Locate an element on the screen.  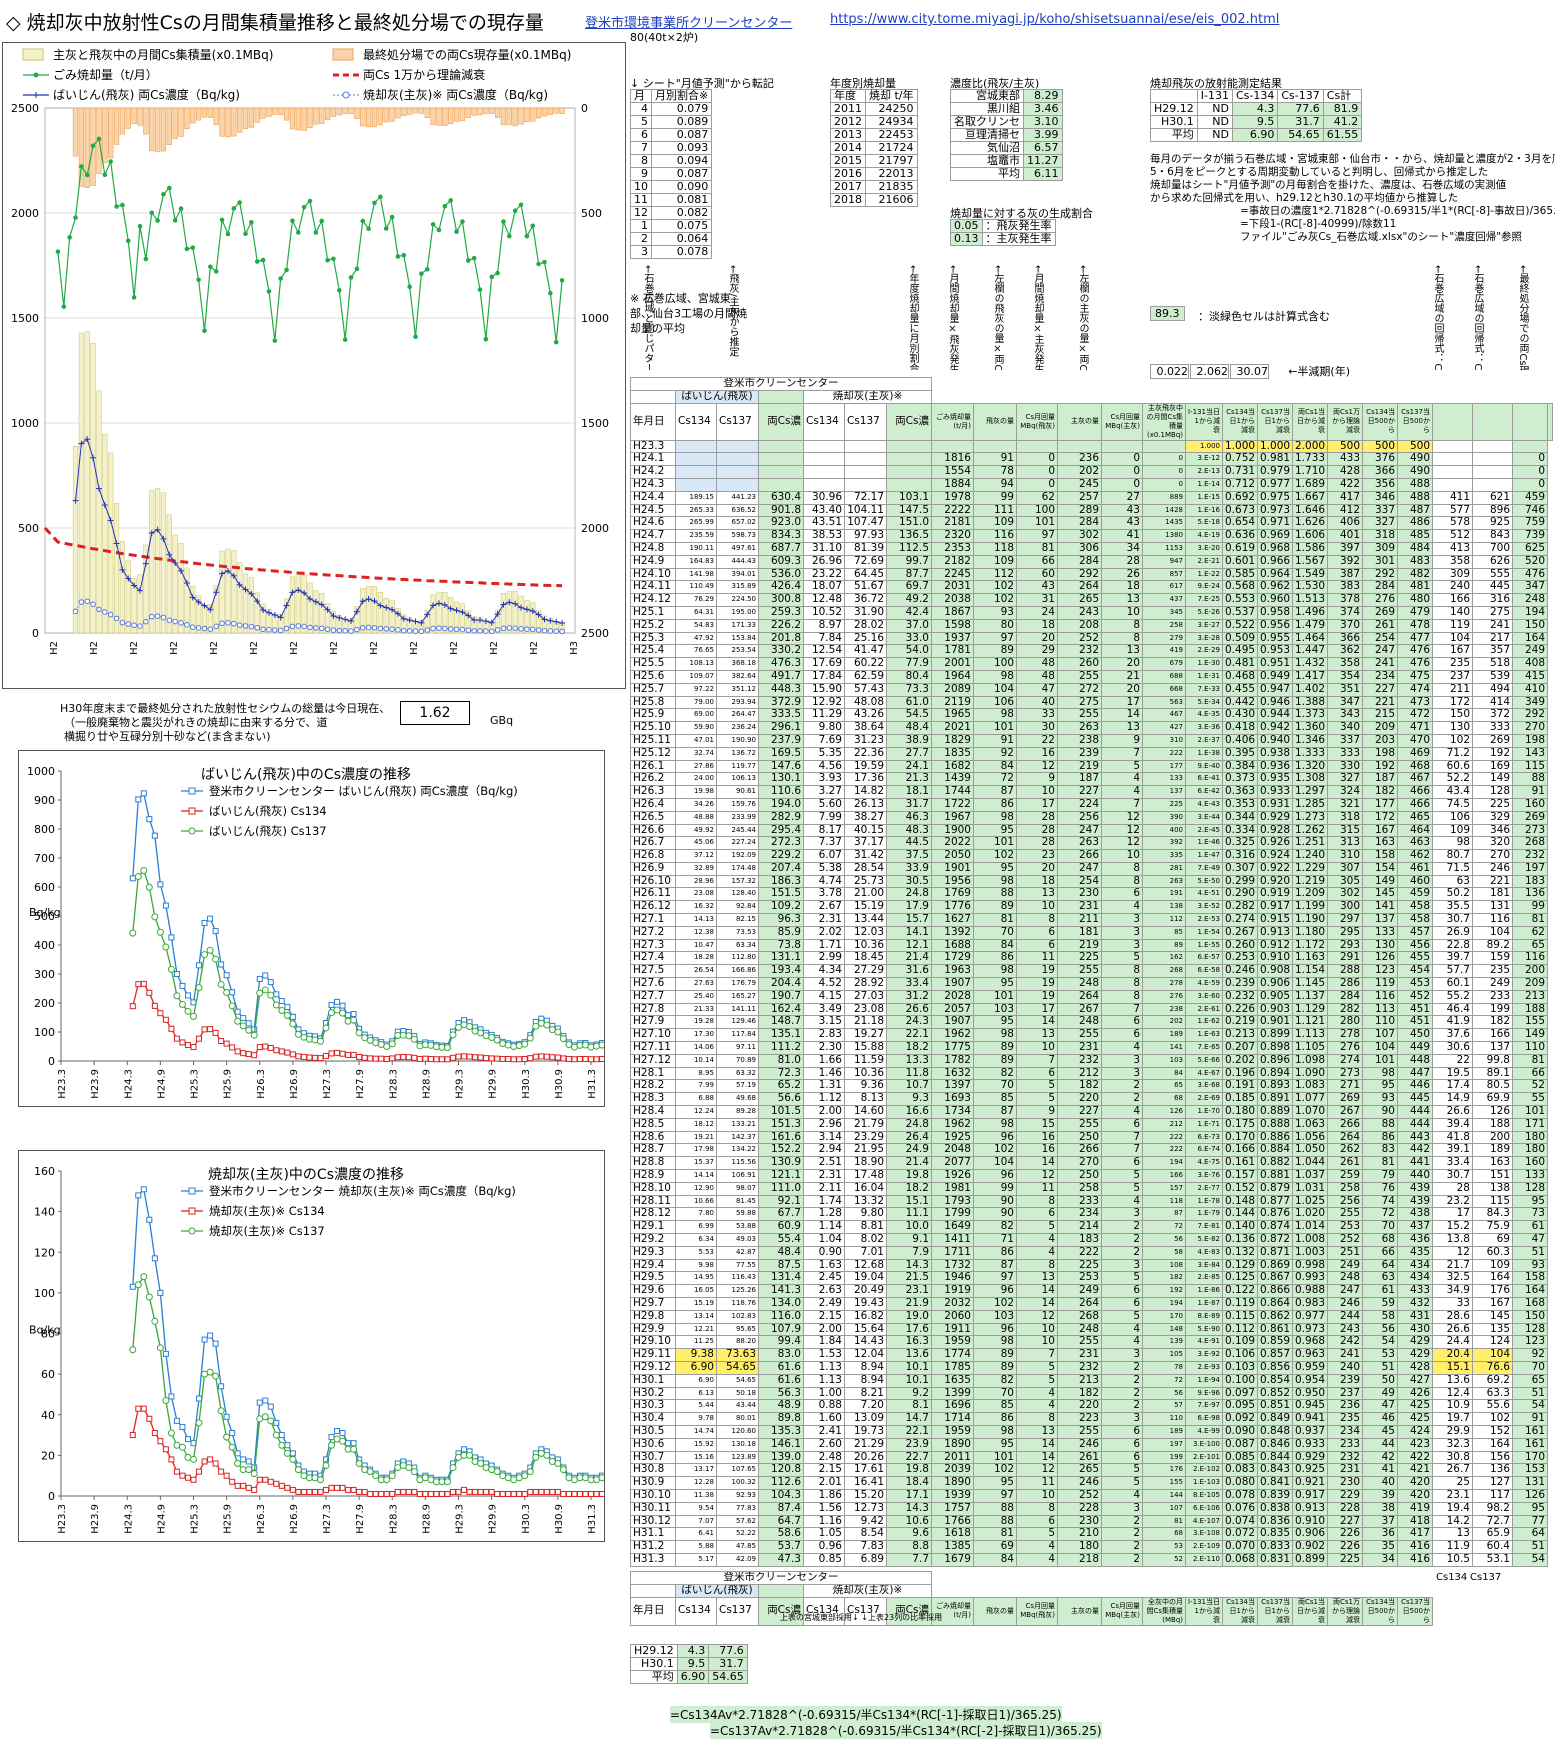
table-cell: H31.2 is located at coordinates (653, 1547).